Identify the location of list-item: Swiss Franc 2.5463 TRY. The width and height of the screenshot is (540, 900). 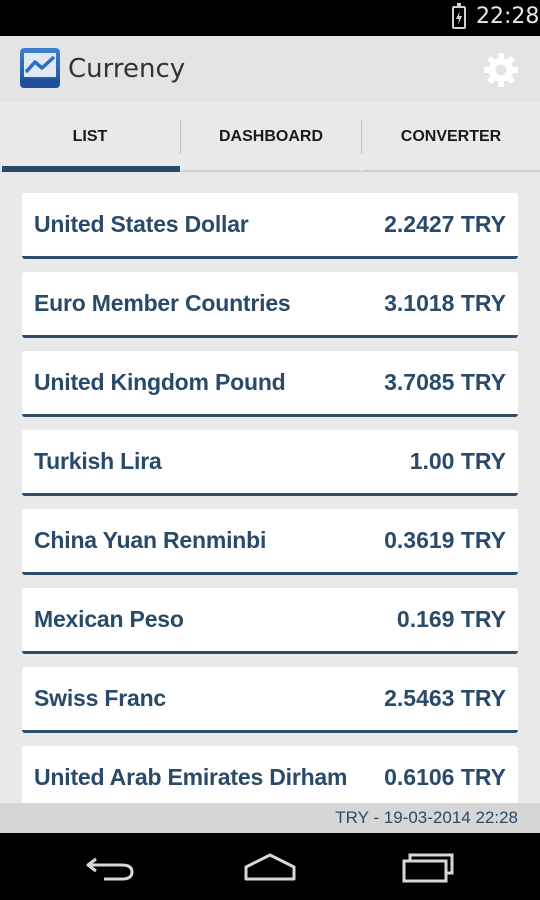
(270, 700).